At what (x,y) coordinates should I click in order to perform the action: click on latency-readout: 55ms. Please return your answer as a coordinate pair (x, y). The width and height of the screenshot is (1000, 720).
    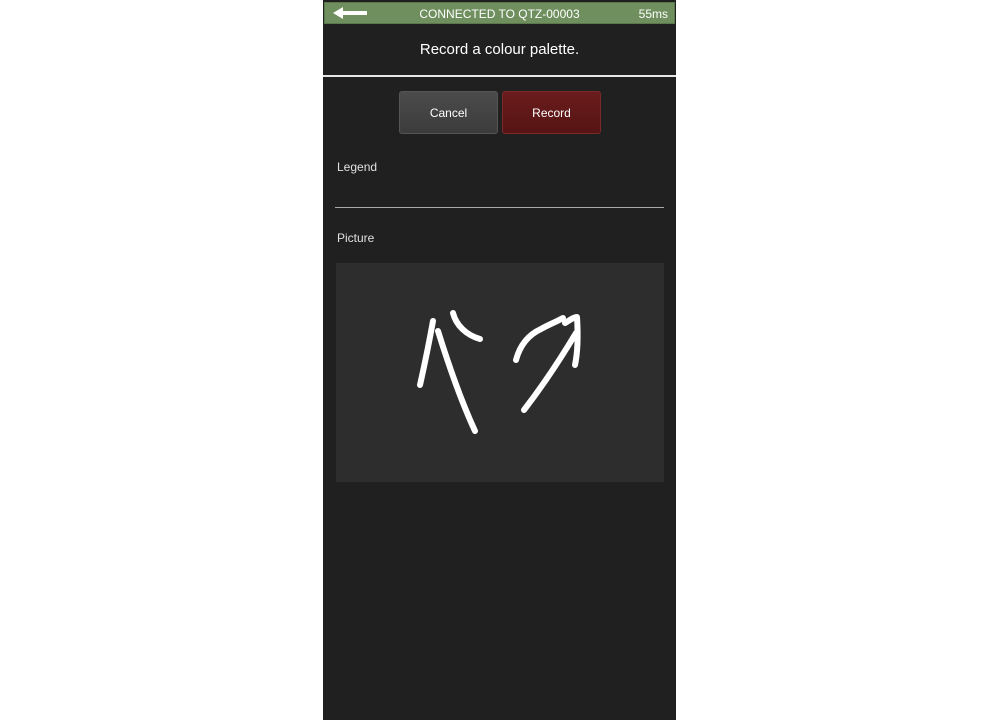
    Looking at the image, I should click on (653, 14).